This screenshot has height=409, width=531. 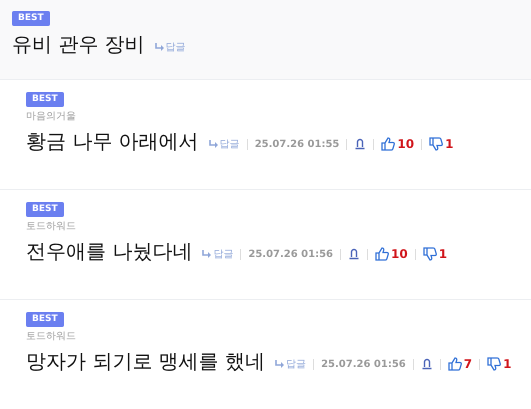 What do you see at coordinates (78, 44) in the screenshot?
I see `post-title: 유비 관우 장비` at bounding box center [78, 44].